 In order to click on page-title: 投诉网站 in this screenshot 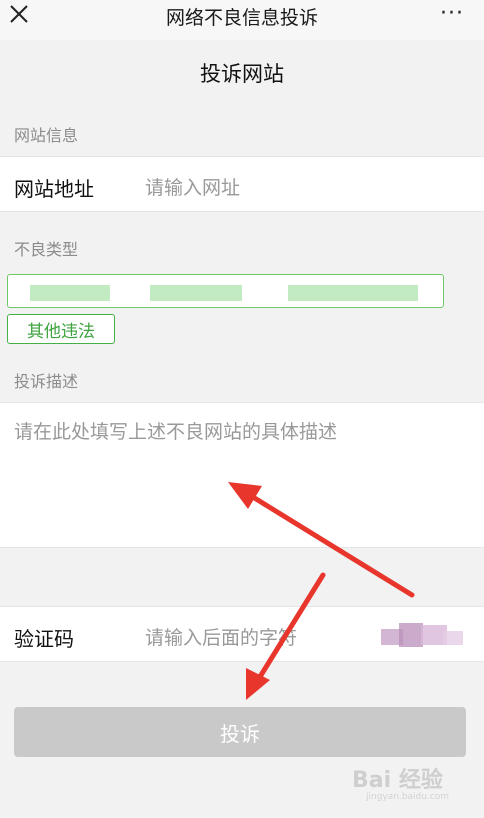, I will do `click(242, 74)`.